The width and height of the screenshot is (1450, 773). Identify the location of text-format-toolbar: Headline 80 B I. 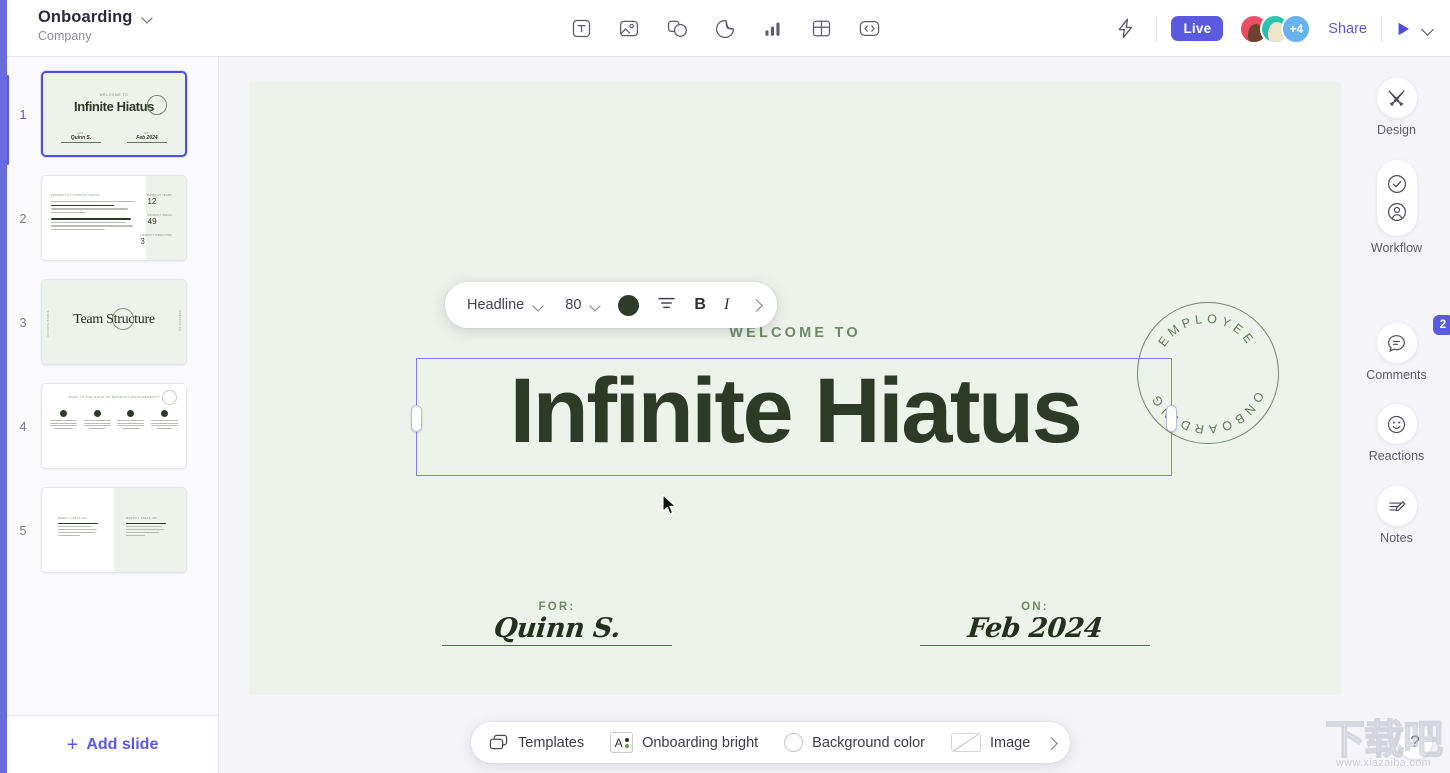
(611, 305).